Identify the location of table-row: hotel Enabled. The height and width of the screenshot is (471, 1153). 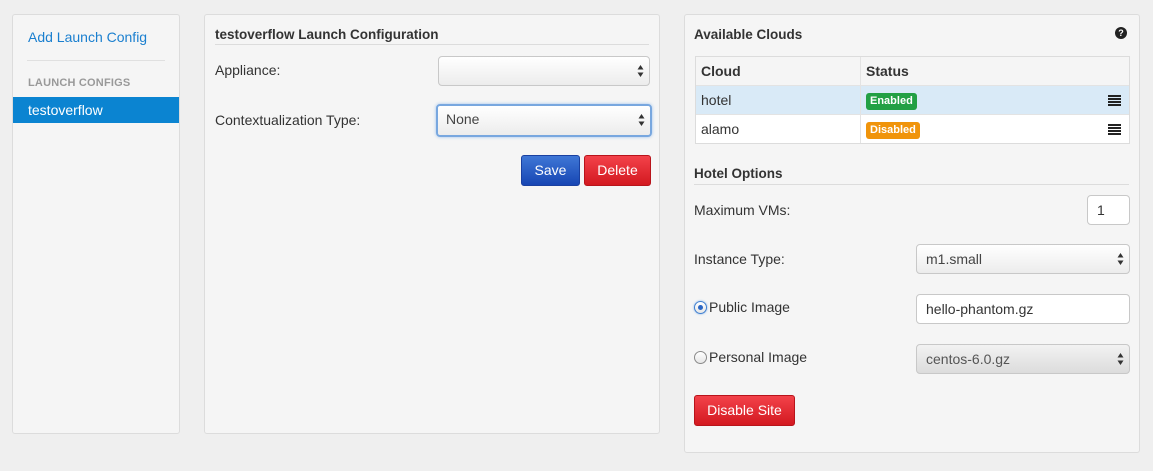
(912, 99).